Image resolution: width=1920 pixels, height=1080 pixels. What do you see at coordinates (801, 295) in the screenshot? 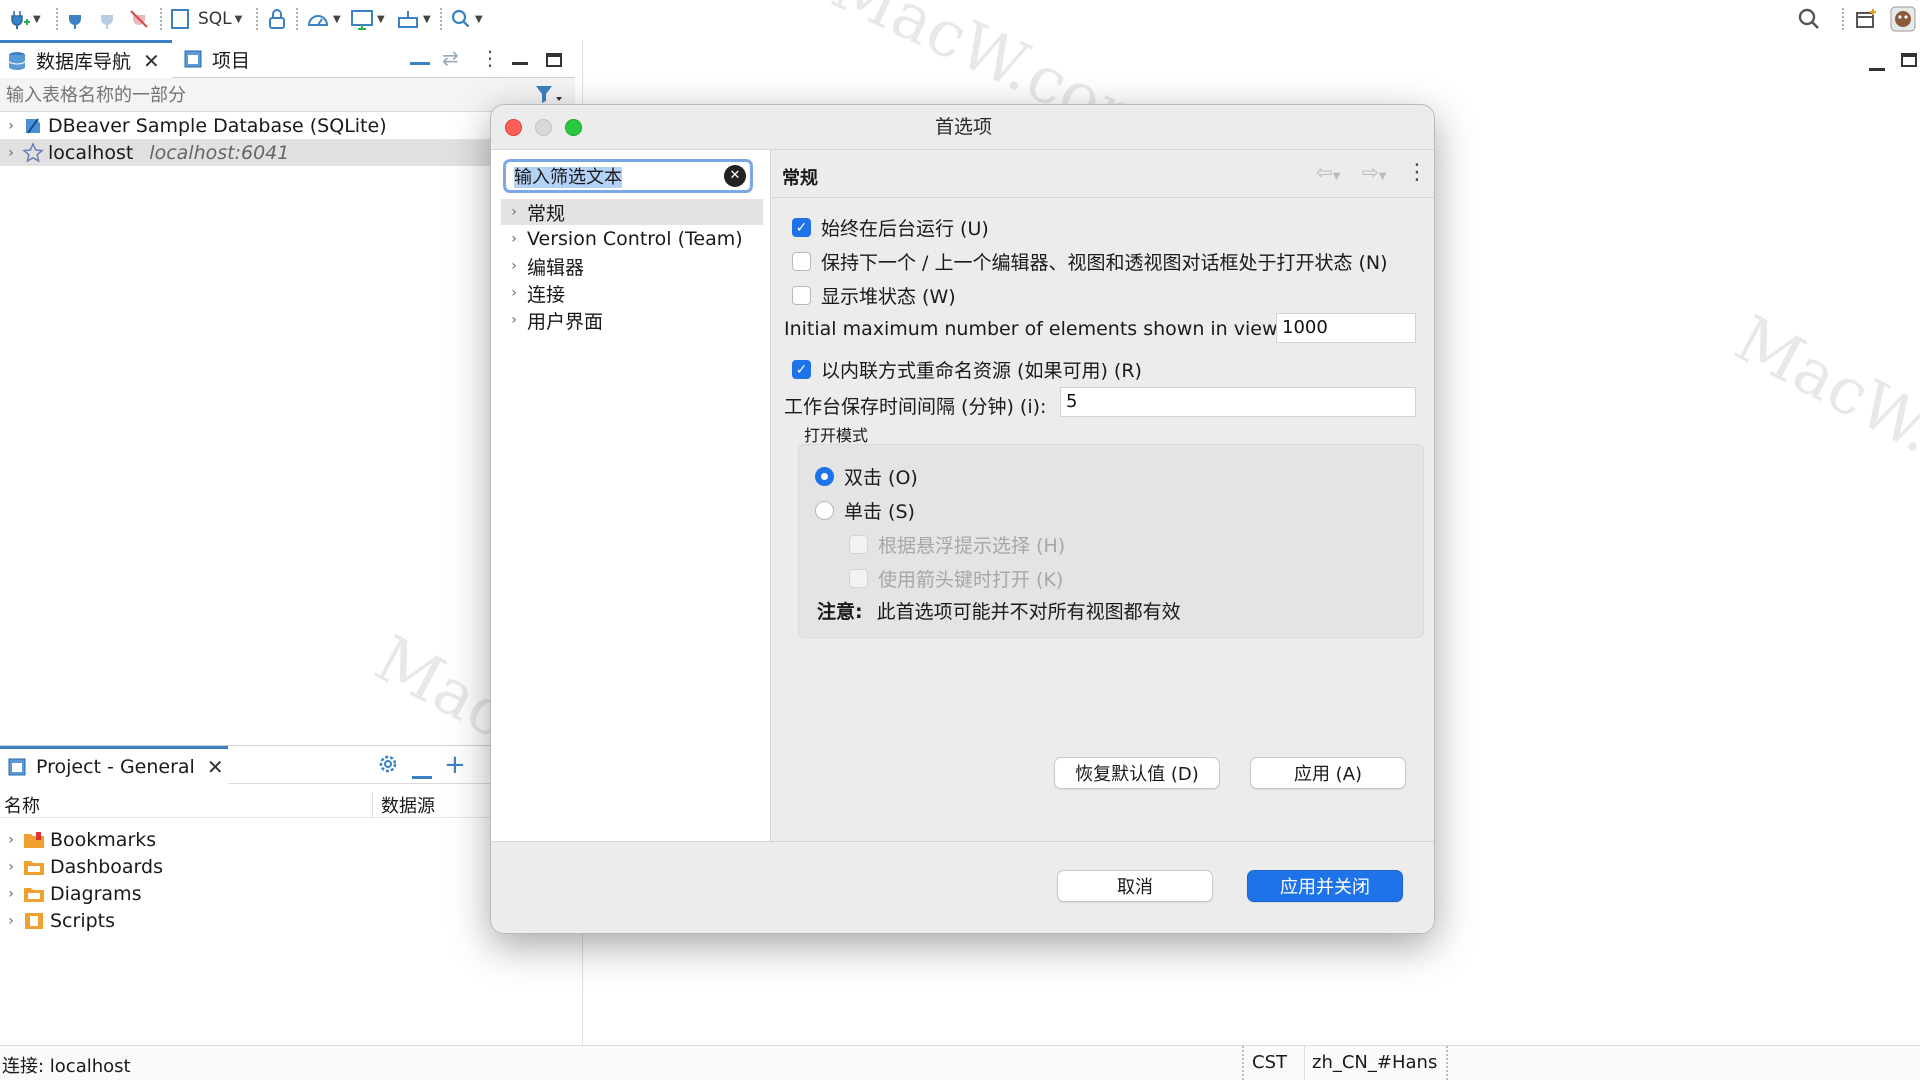
I see `show-heap-checkbox` at bounding box center [801, 295].